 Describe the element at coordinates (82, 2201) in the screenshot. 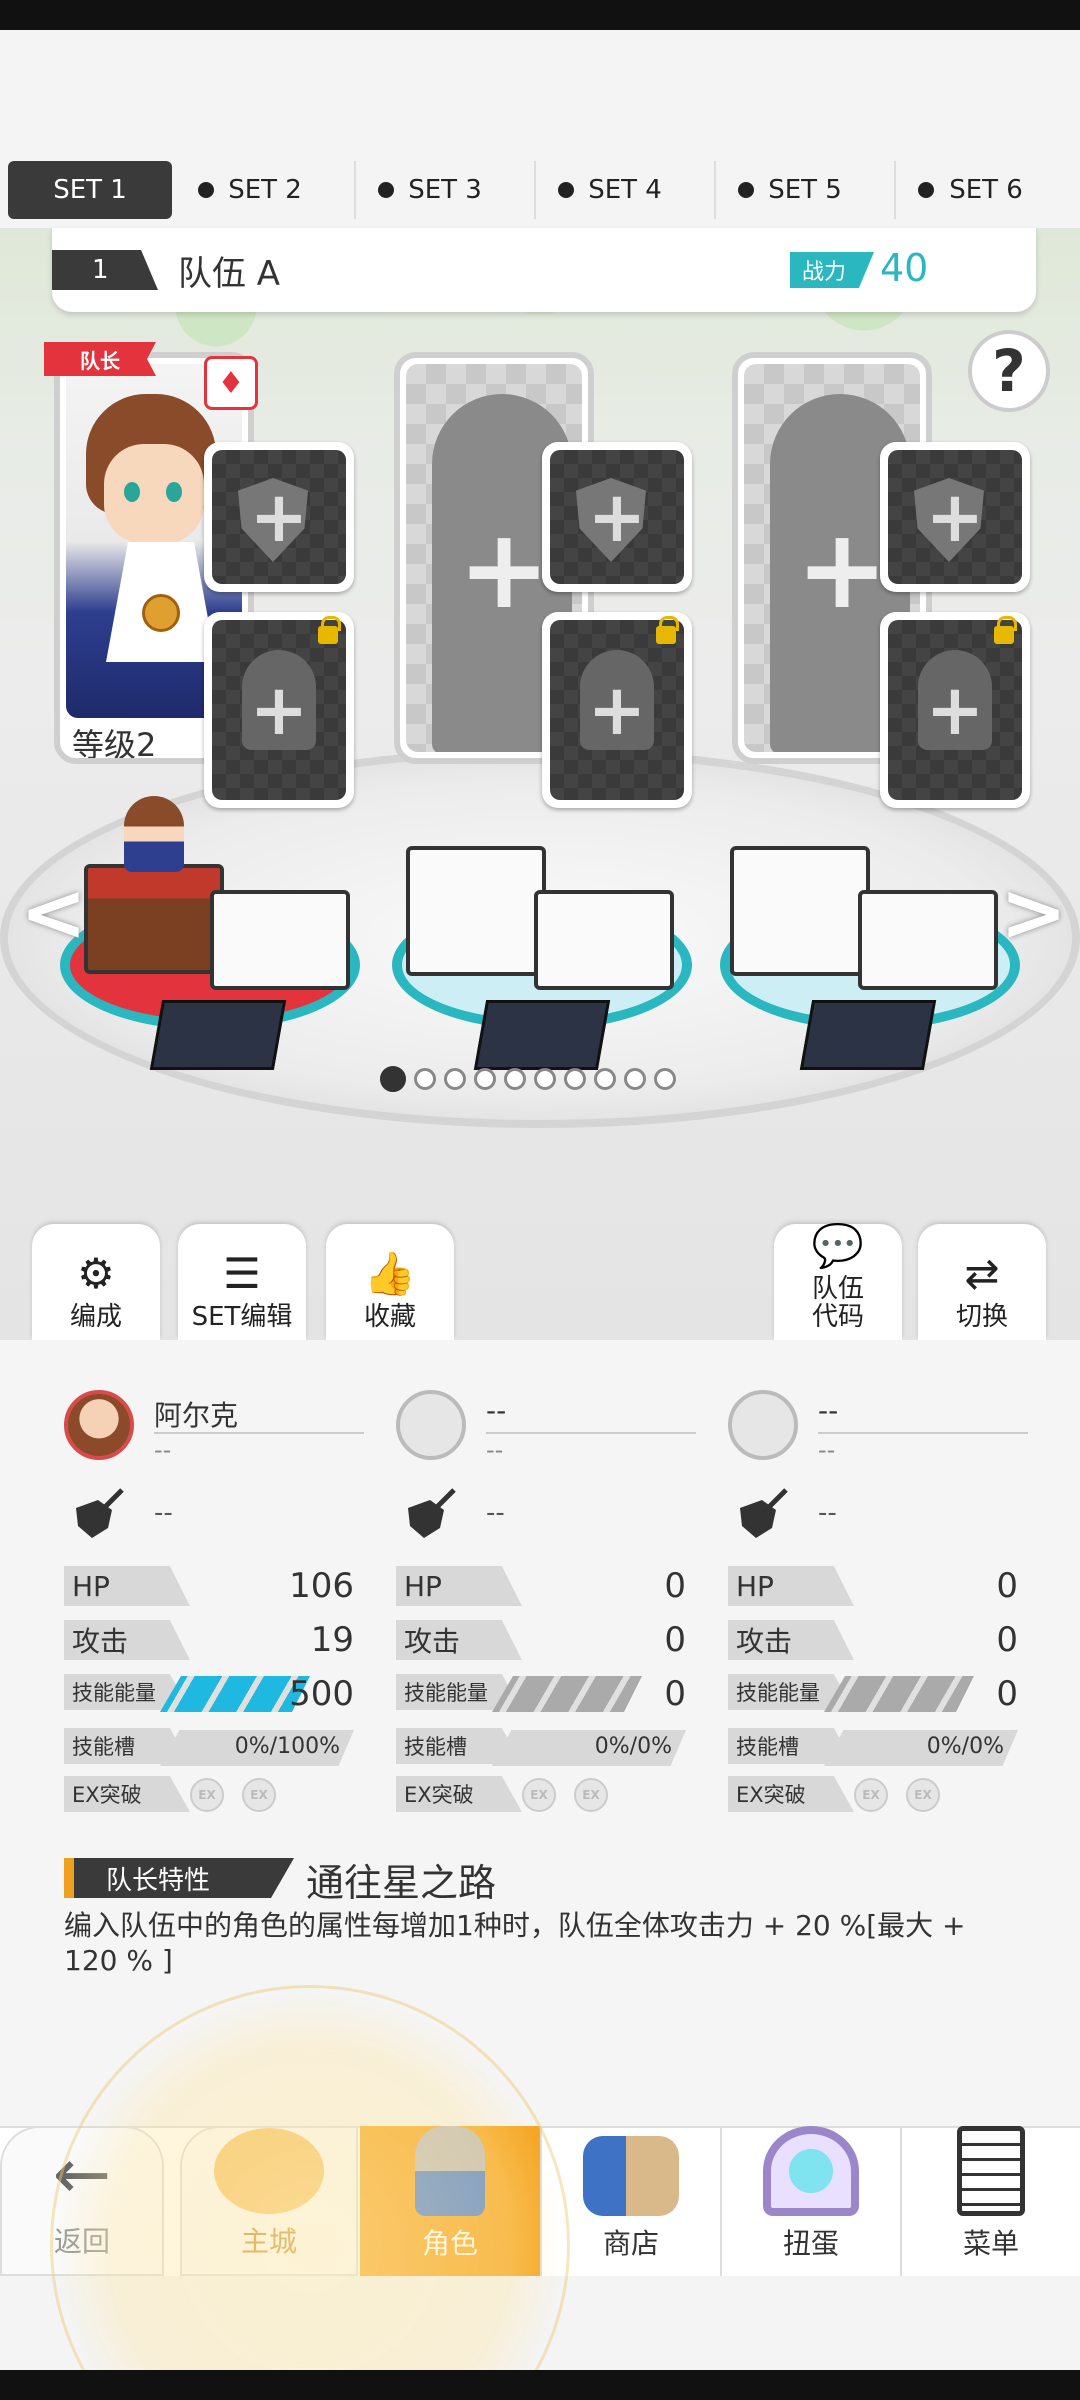

I see `back-button: ← 返回` at that location.